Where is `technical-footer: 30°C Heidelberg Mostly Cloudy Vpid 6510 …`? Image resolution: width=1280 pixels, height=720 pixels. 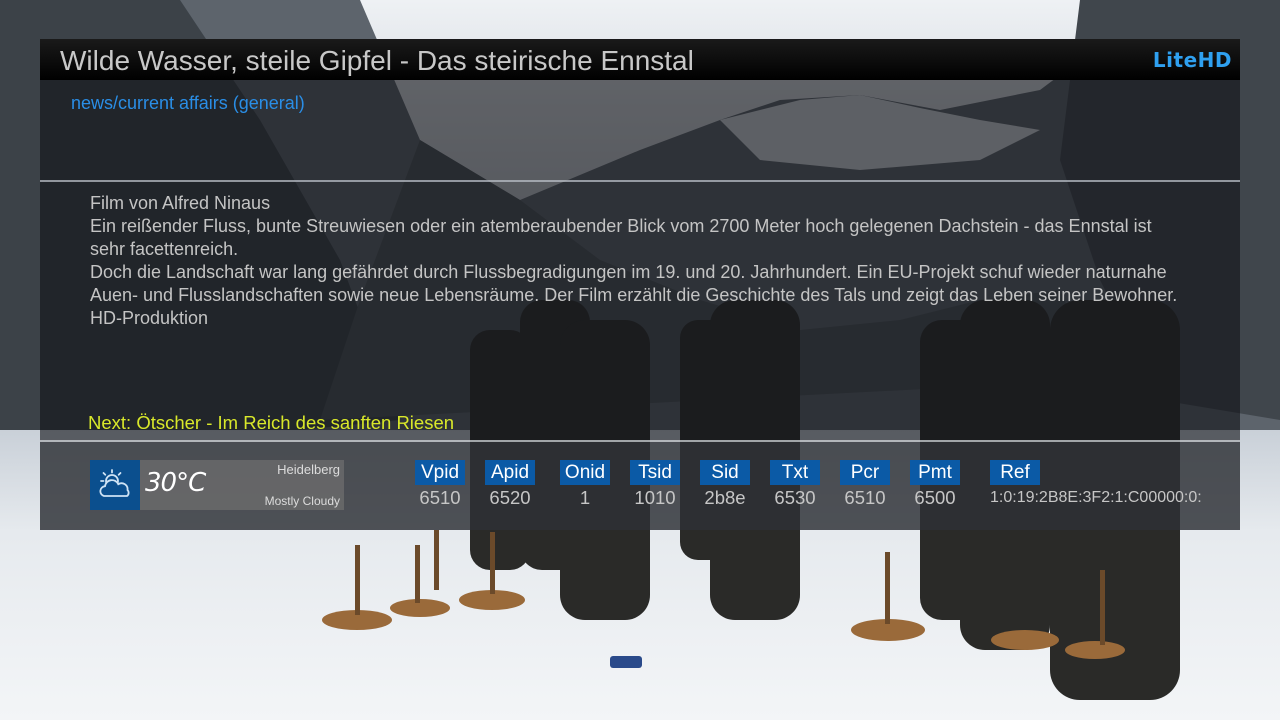
technical-footer: 30°C Heidelberg Mostly Cloudy Vpid 6510 … is located at coordinates (640, 486).